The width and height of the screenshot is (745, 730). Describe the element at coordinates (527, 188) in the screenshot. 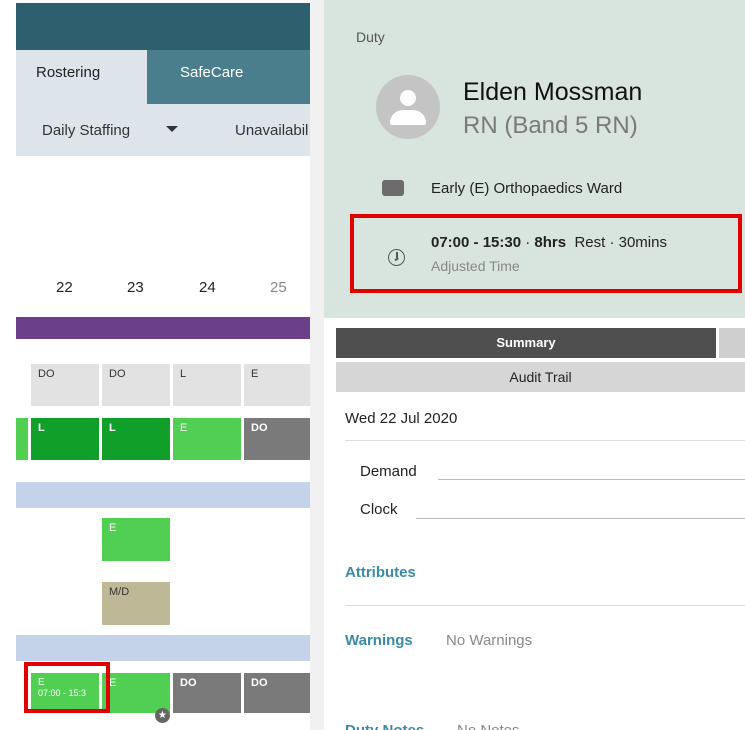

I see `shift-ward: Early (E) Orthopaedics Ward` at that location.